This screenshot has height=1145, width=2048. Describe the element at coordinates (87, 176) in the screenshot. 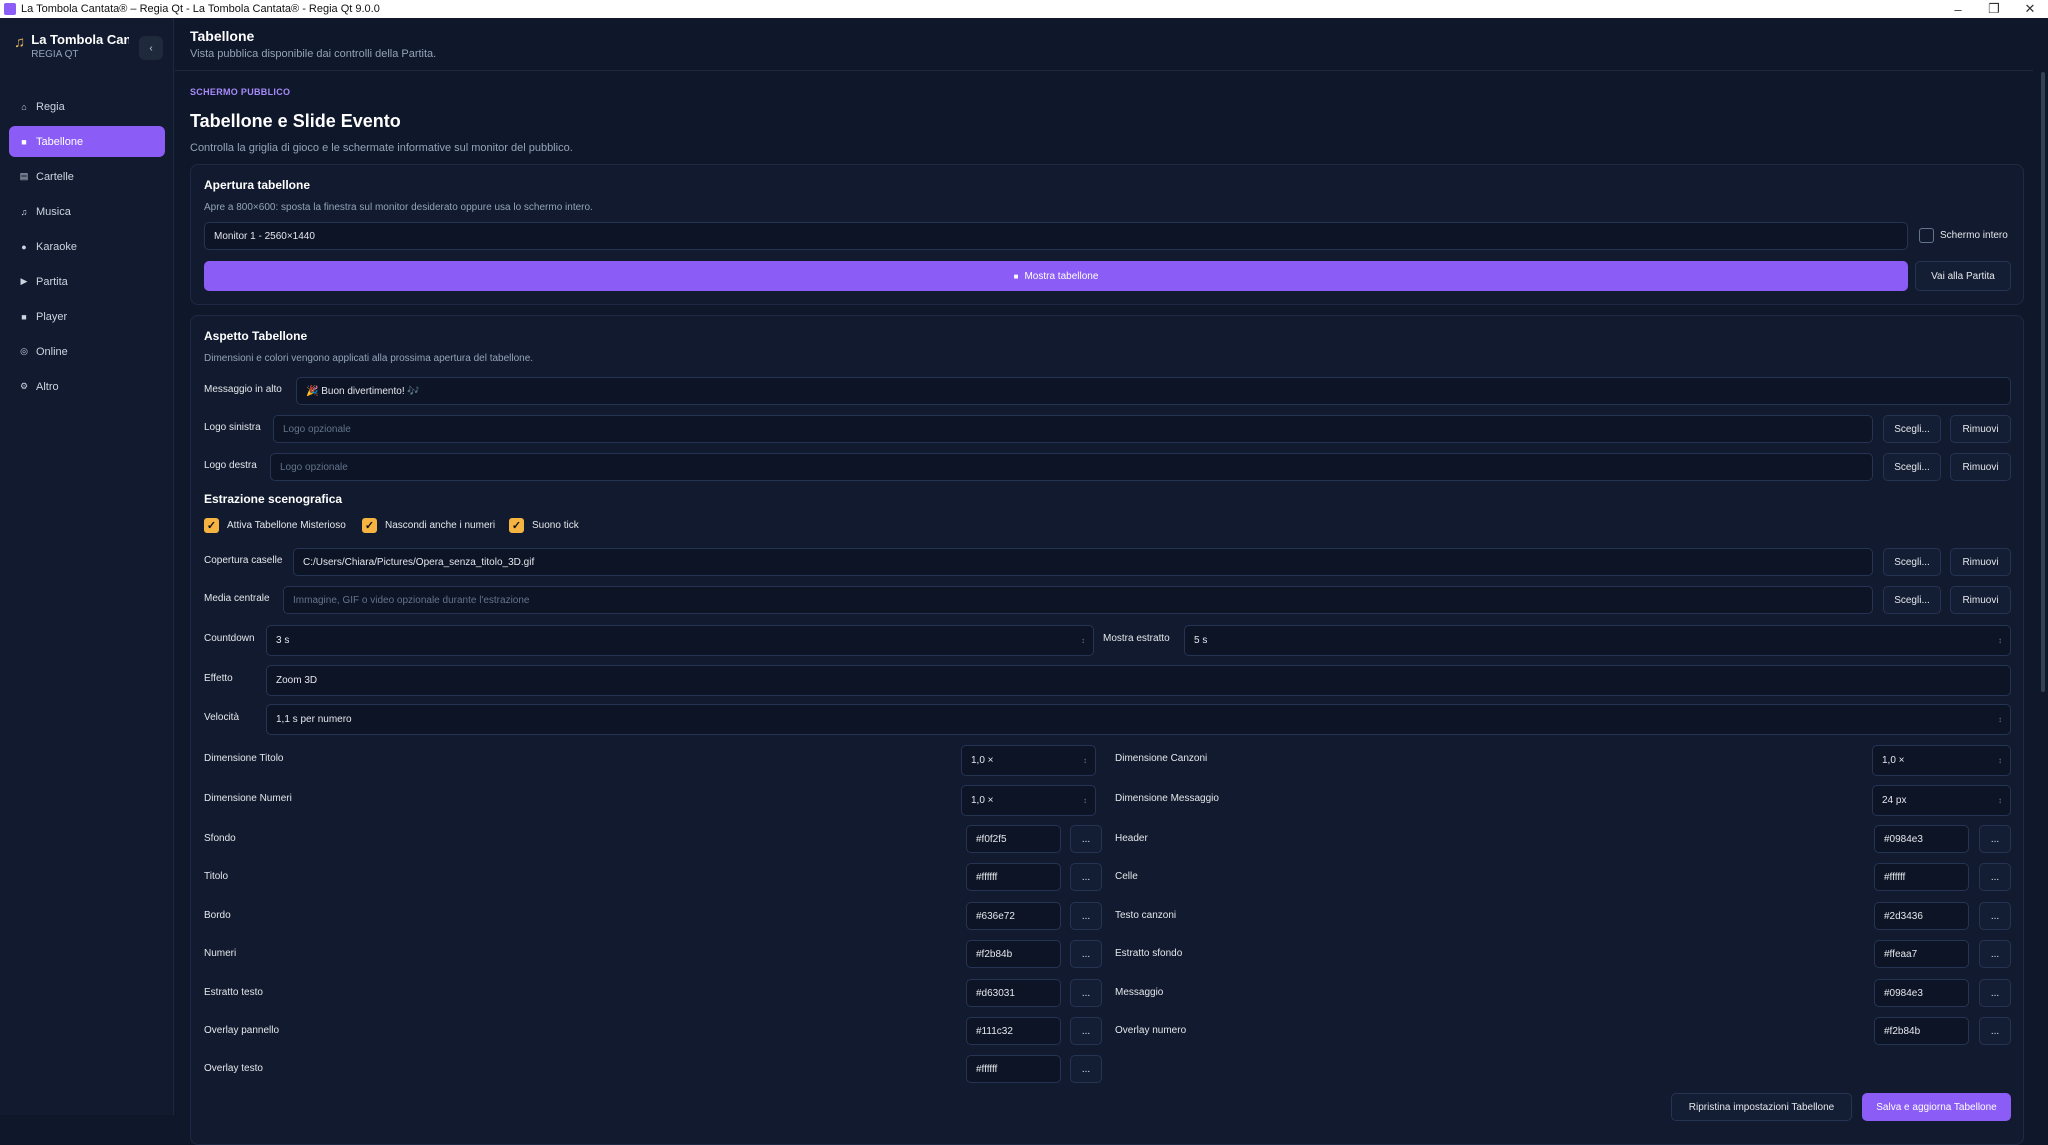

I see `sidebar-item-cartelle: ▤ Cartelle` at that location.